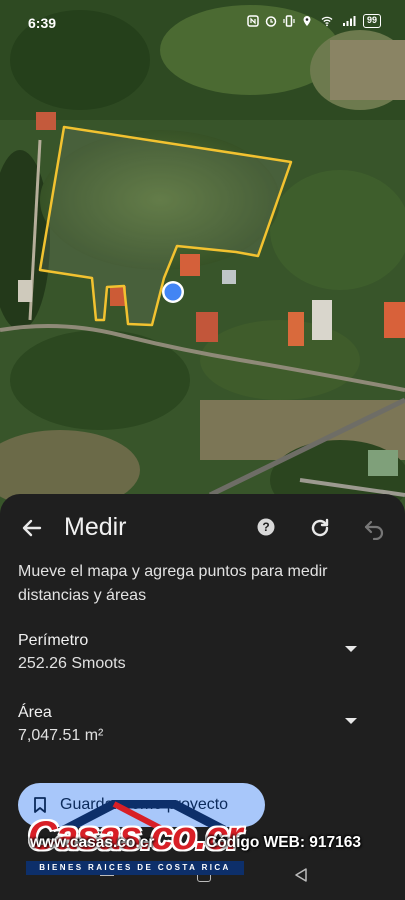 The height and width of the screenshot is (900, 405). I want to click on perimeter-label: Perímetro, so click(53, 640).